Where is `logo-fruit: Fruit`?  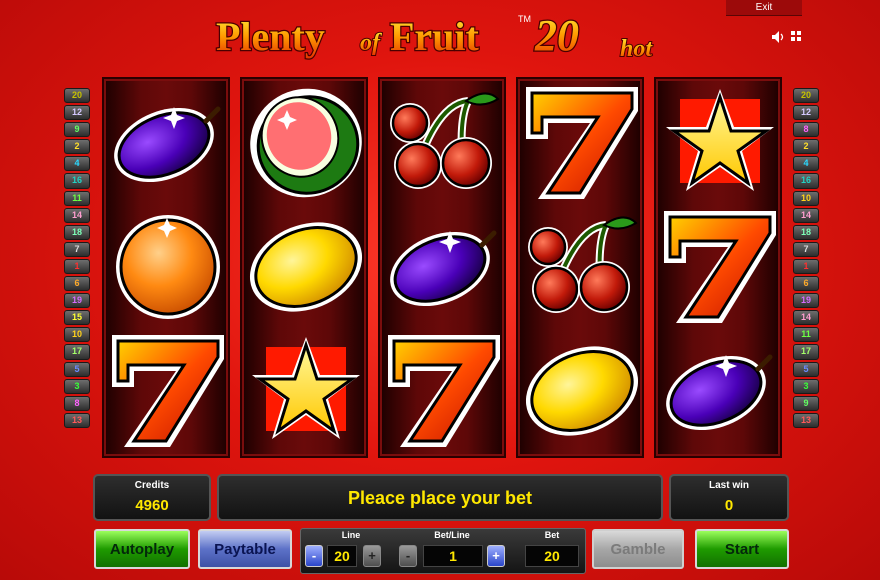
logo-fruit: Fruit is located at coordinates (435, 36).